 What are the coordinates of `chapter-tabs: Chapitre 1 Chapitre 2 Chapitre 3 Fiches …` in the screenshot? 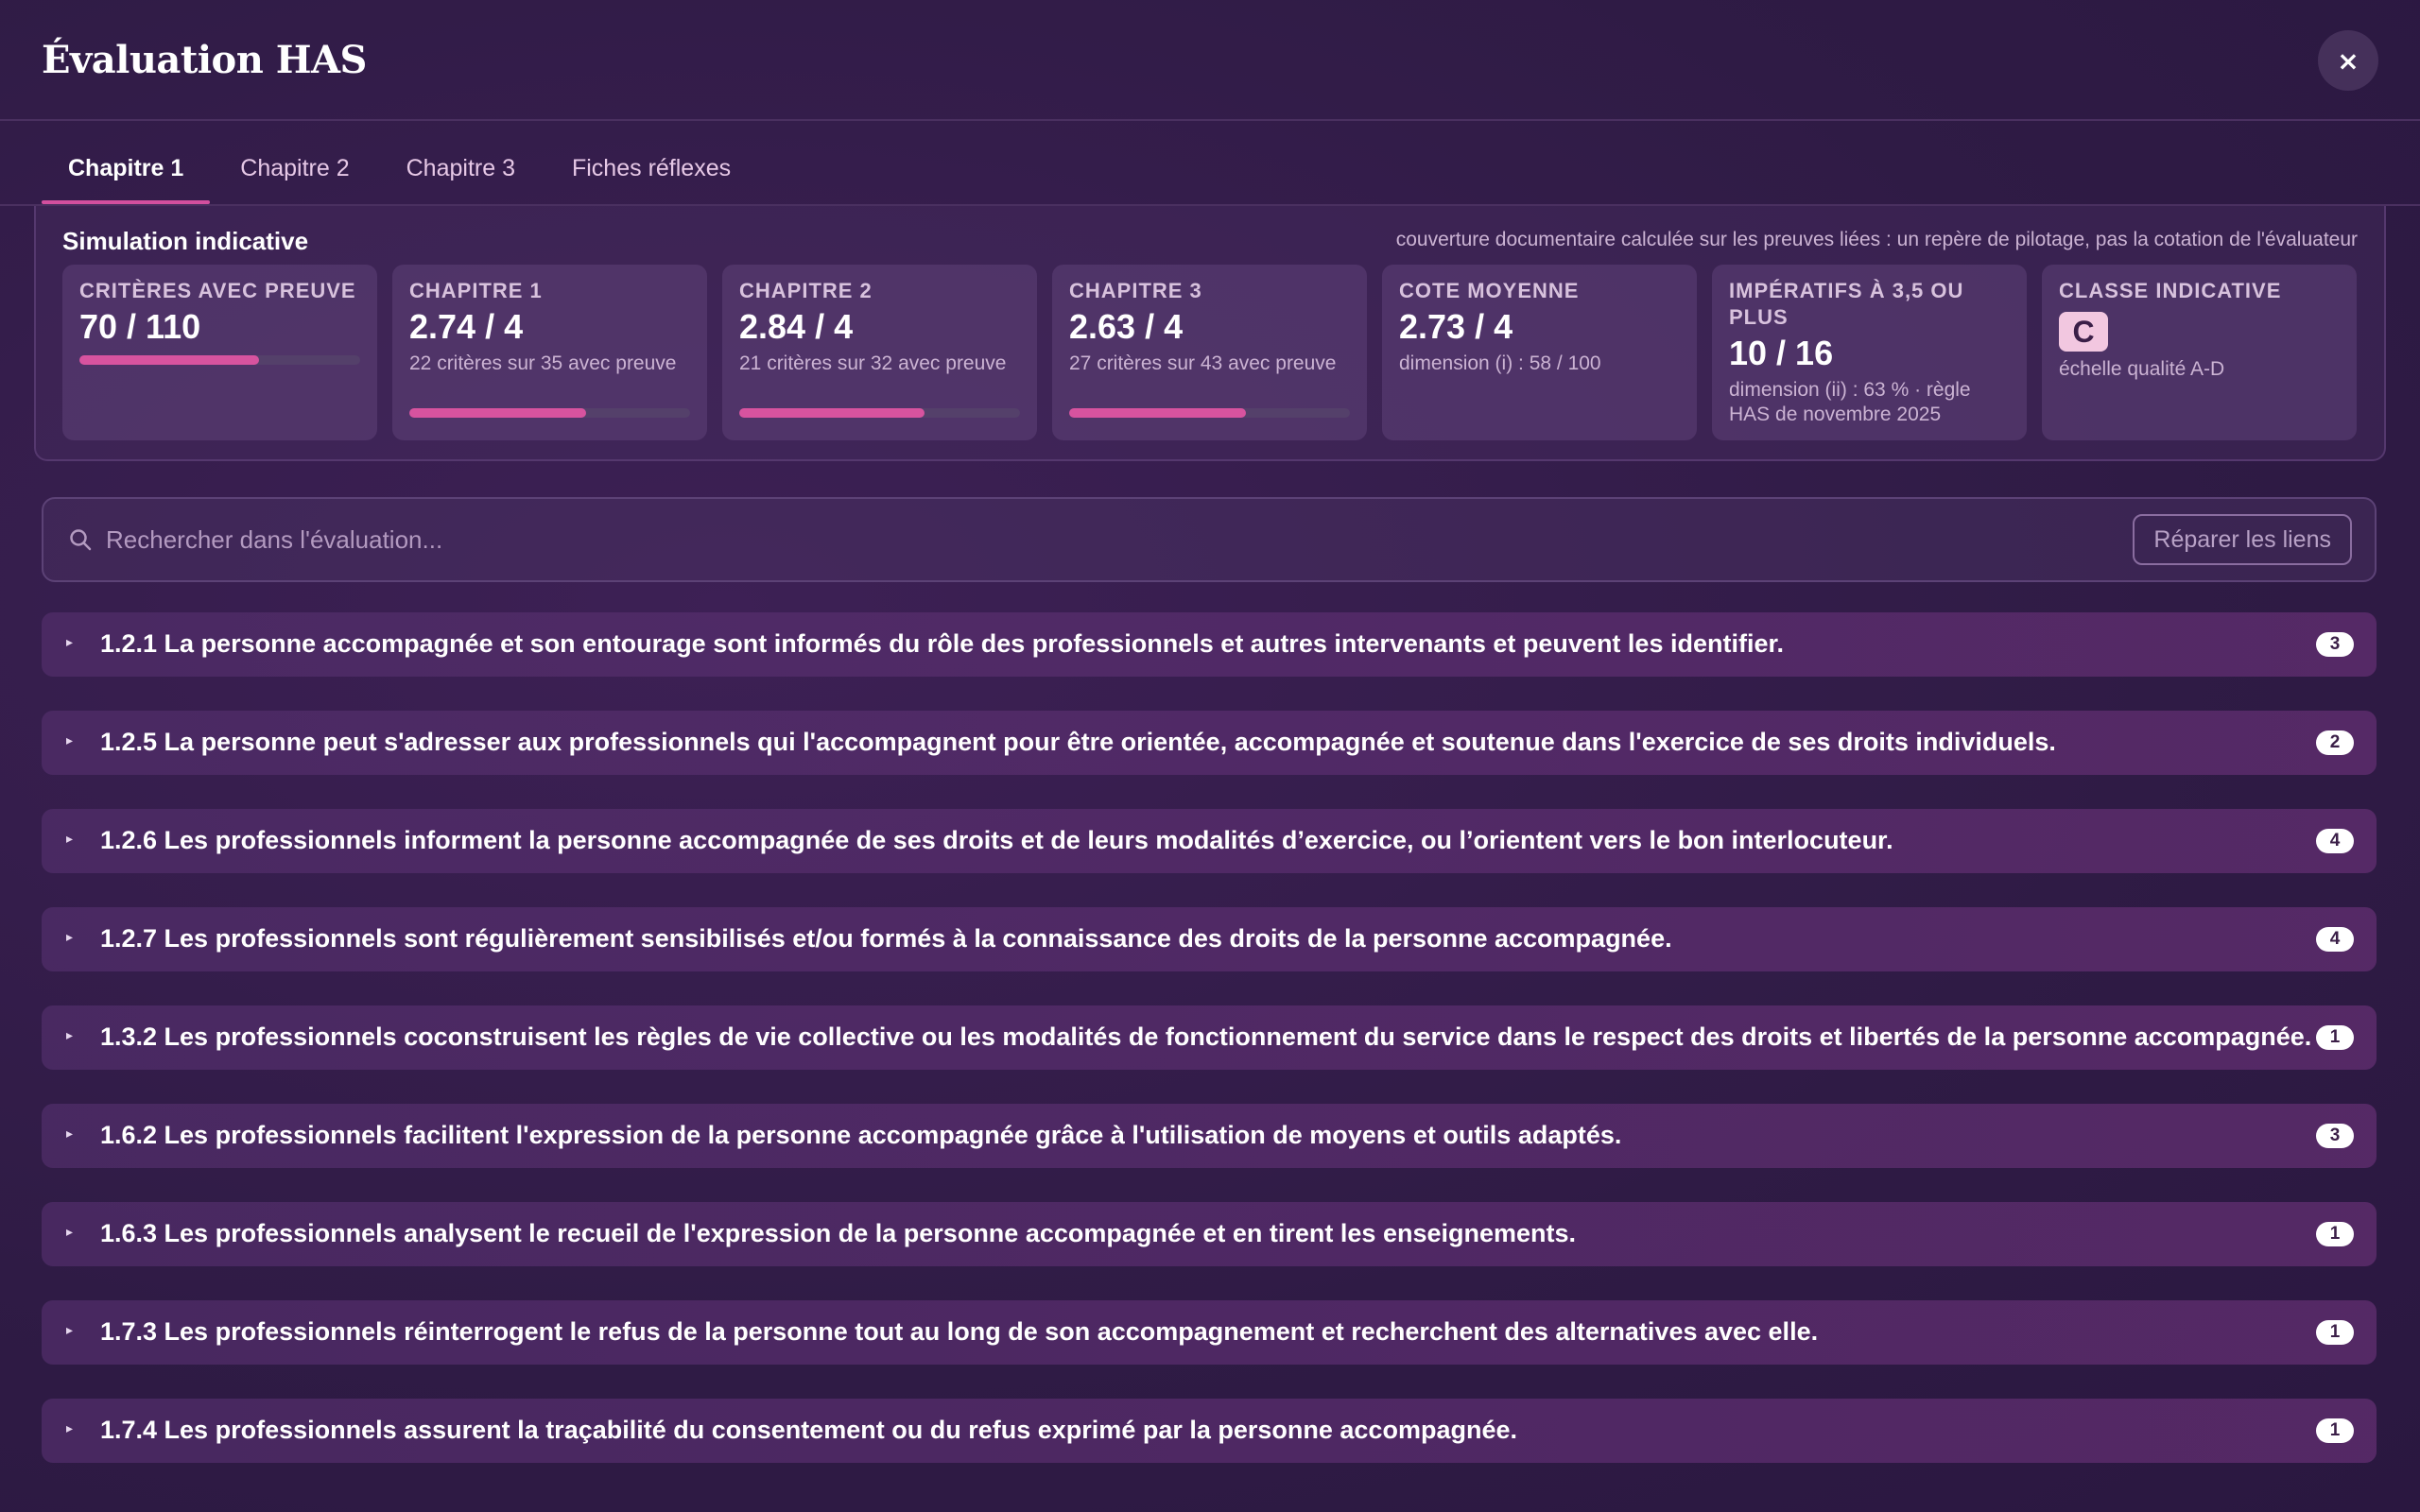 It's located at (401, 173).